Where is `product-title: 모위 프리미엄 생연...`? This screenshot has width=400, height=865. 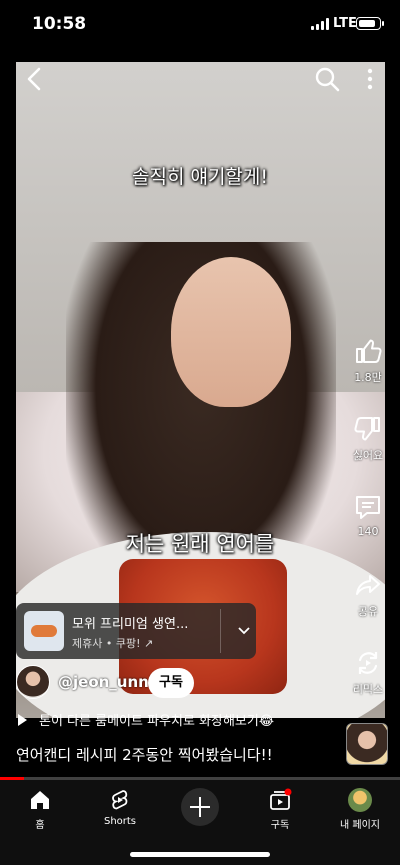 product-title: 모위 프리미엄 생연... is located at coordinates (130, 624).